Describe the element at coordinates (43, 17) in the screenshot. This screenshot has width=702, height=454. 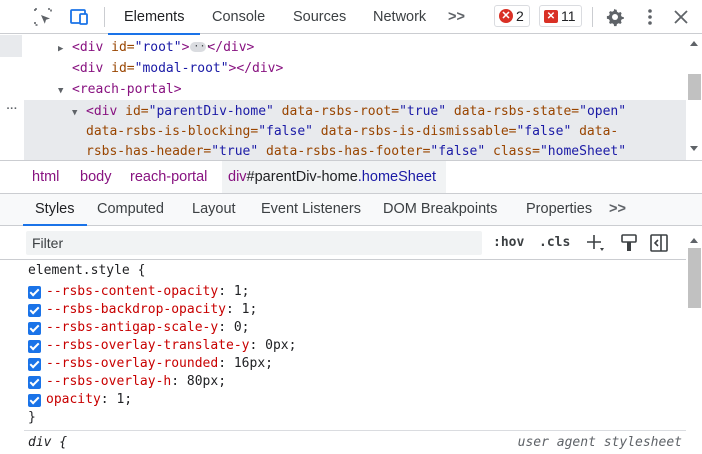
I see `inspect-element-icon` at that location.